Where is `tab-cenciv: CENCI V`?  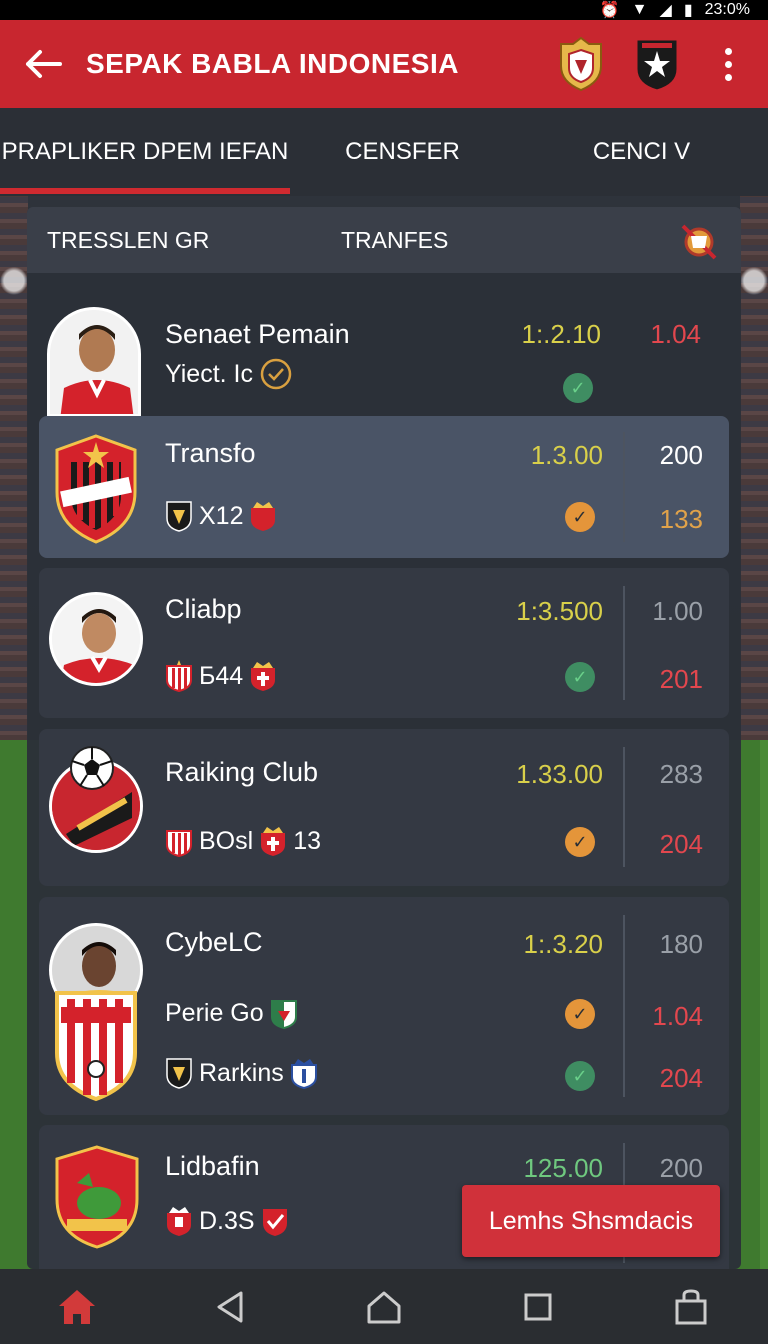 tab-cenciv: CENCI V is located at coordinates (641, 152).